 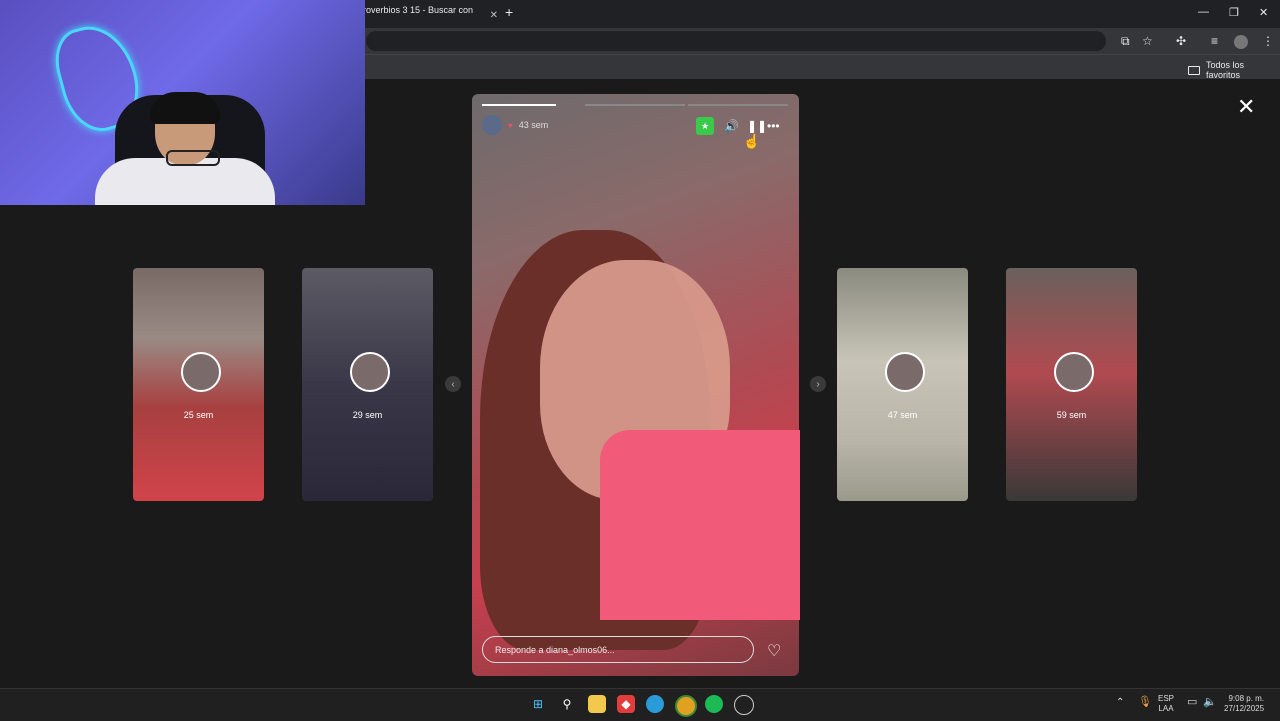 I want to click on obs-icon, so click(x=744, y=705).